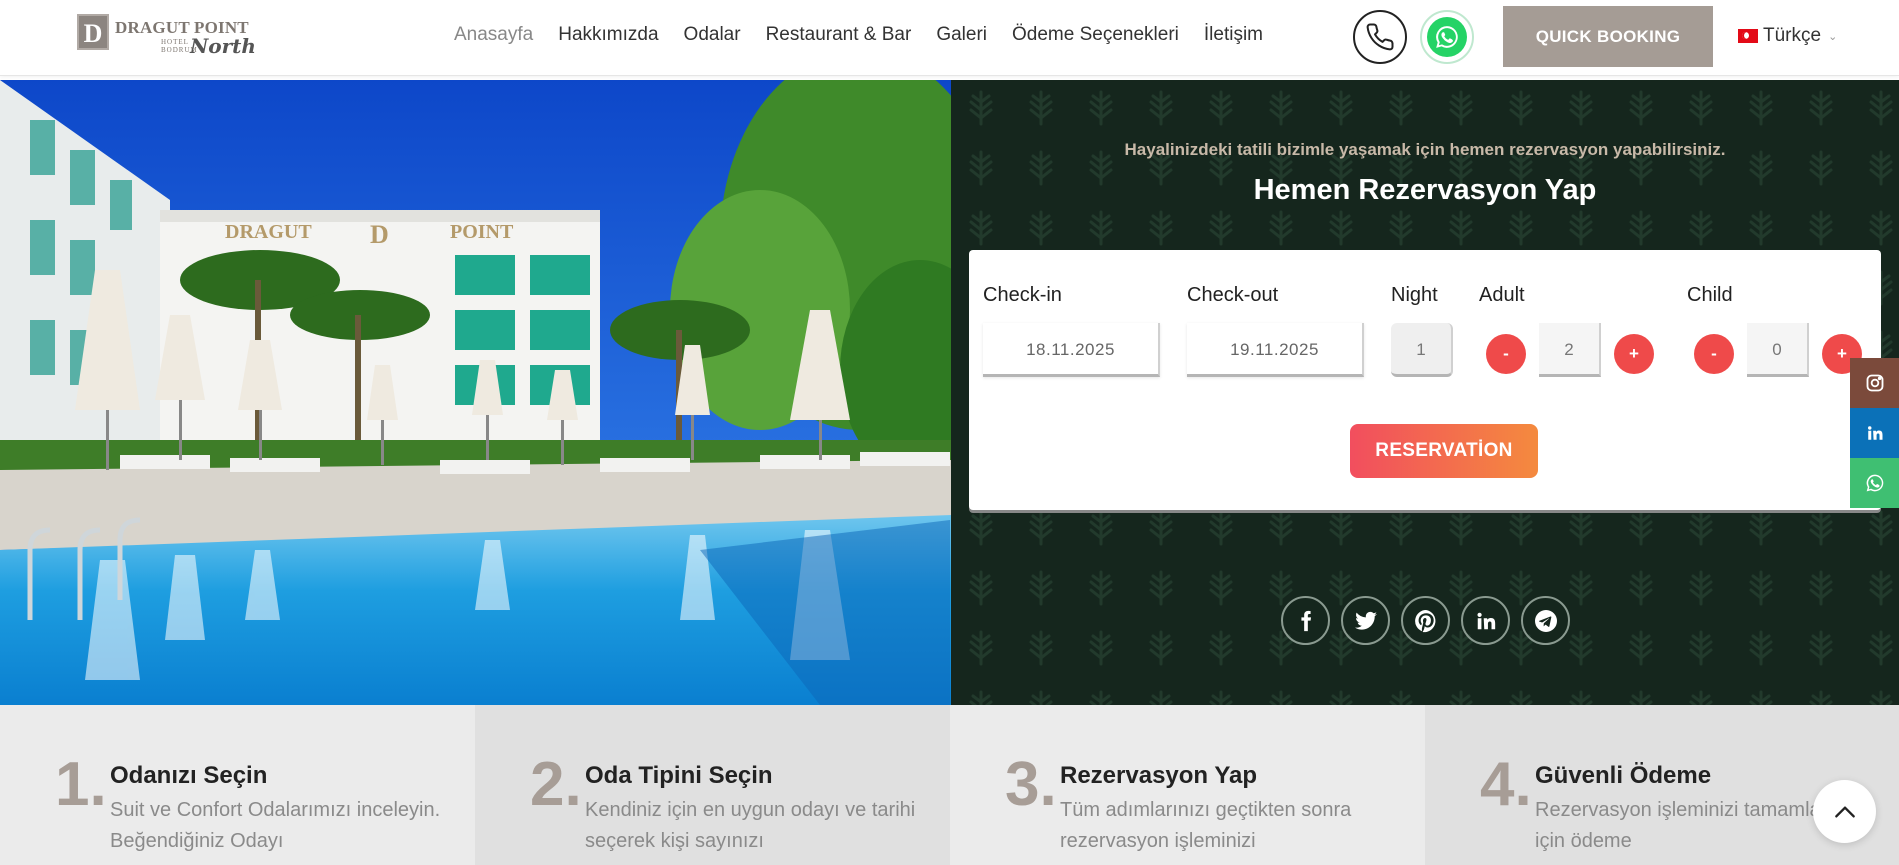  I want to click on linkedin-link, so click(1485, 620).